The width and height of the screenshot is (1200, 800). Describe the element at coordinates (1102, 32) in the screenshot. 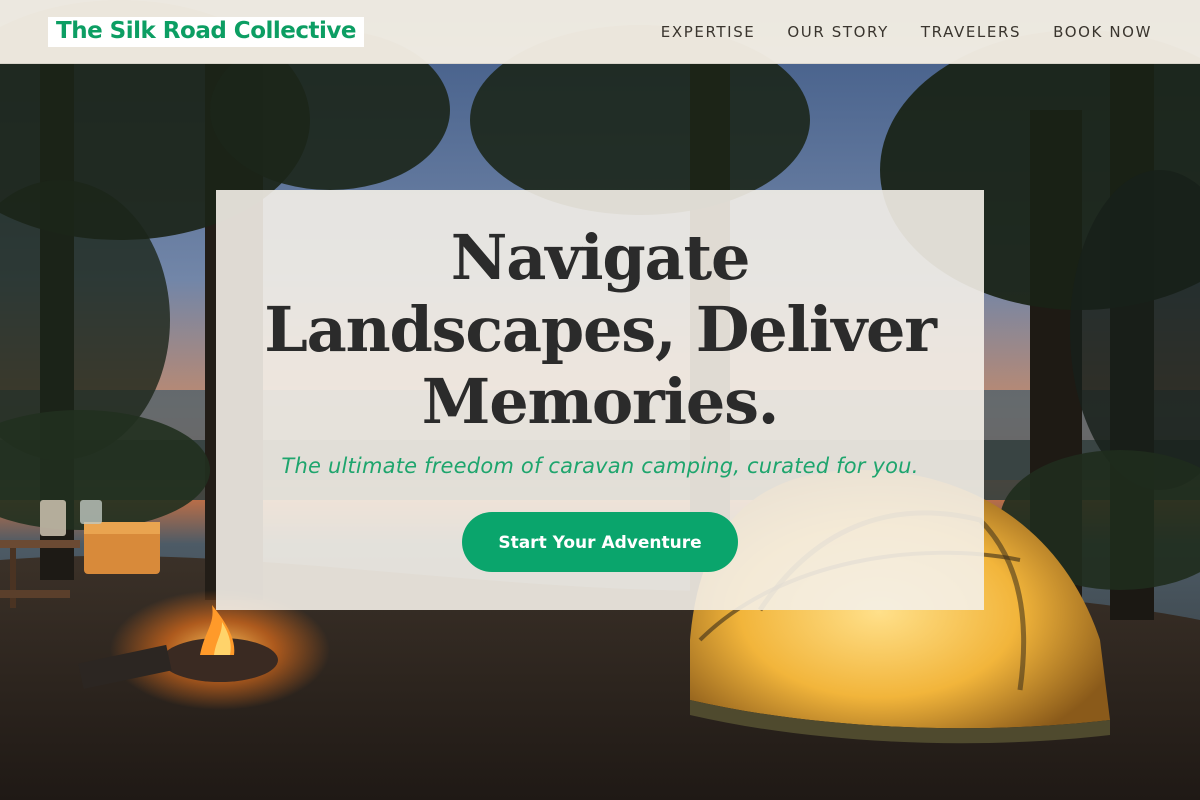

I see `nav-link-book-now: BOOK NOW` at that location.